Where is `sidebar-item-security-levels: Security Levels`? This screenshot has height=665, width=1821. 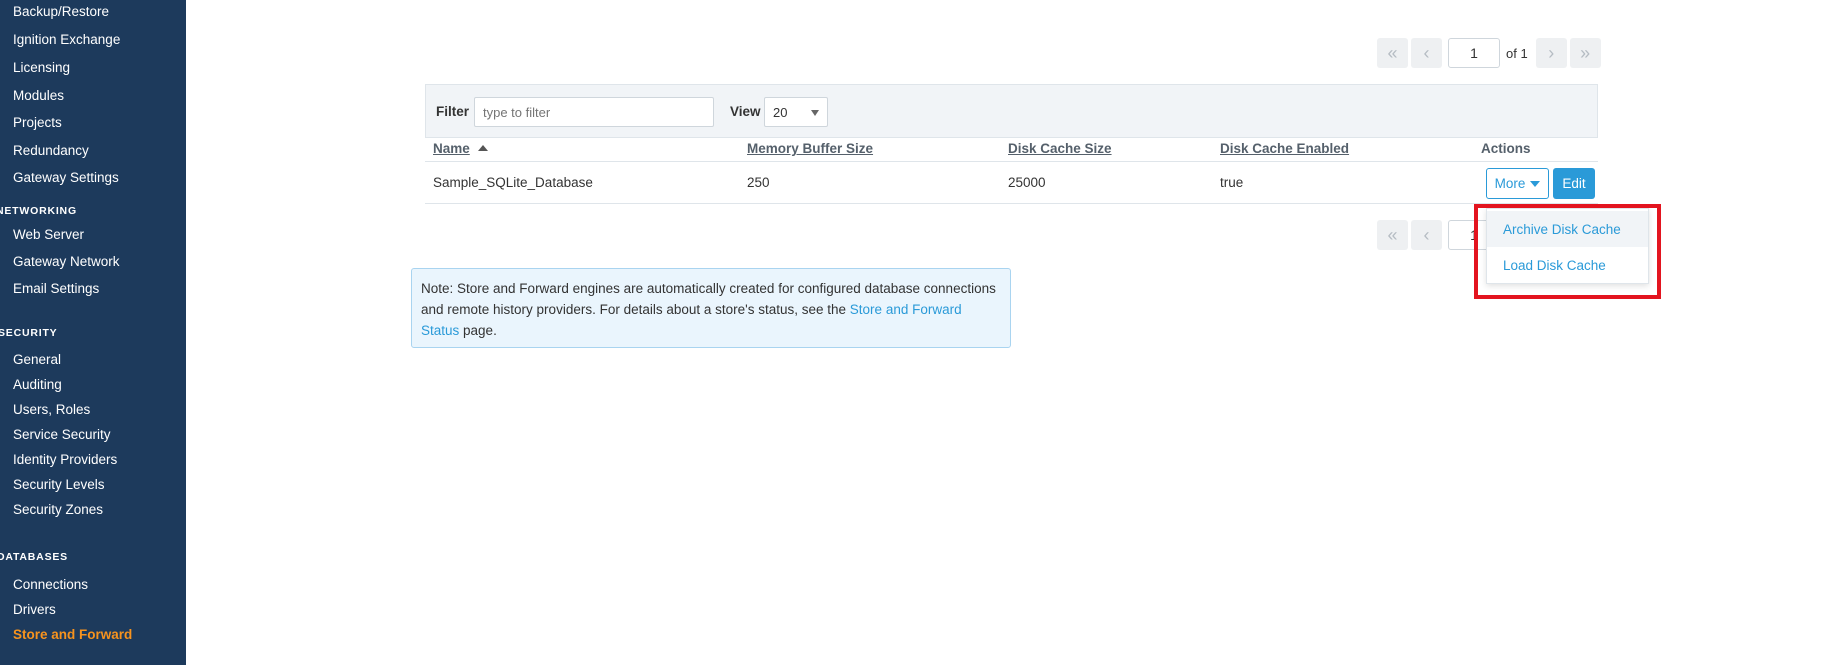
sidebar-item-security-levels: Security Levels is located at coordinates (59, 484).